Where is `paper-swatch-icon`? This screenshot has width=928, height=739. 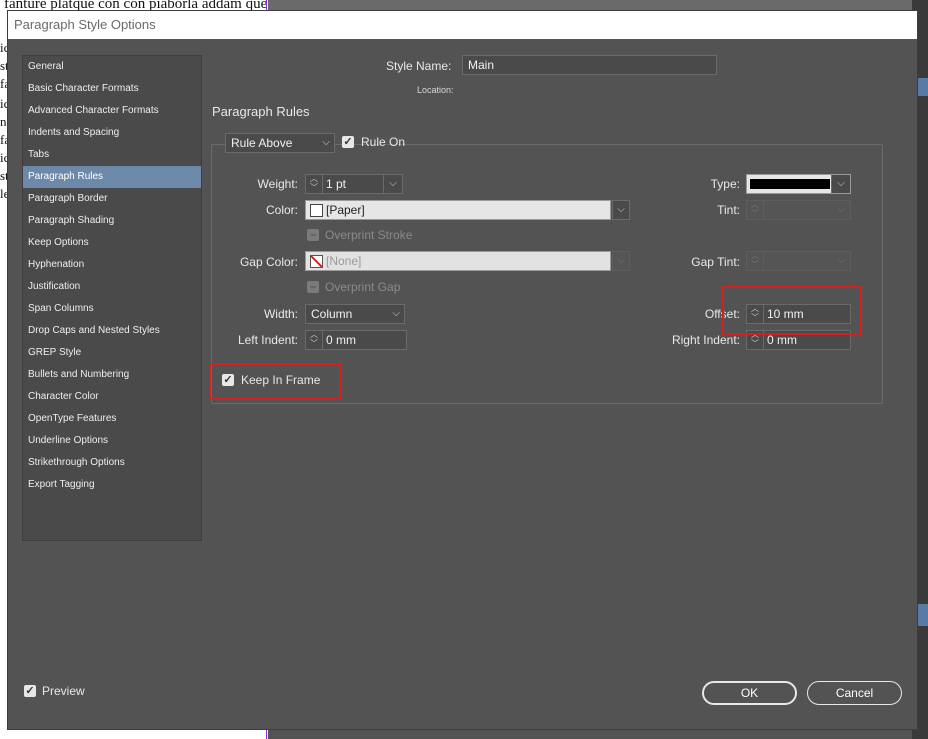
paper-swatch-icon is located at coordinates (316, 210).